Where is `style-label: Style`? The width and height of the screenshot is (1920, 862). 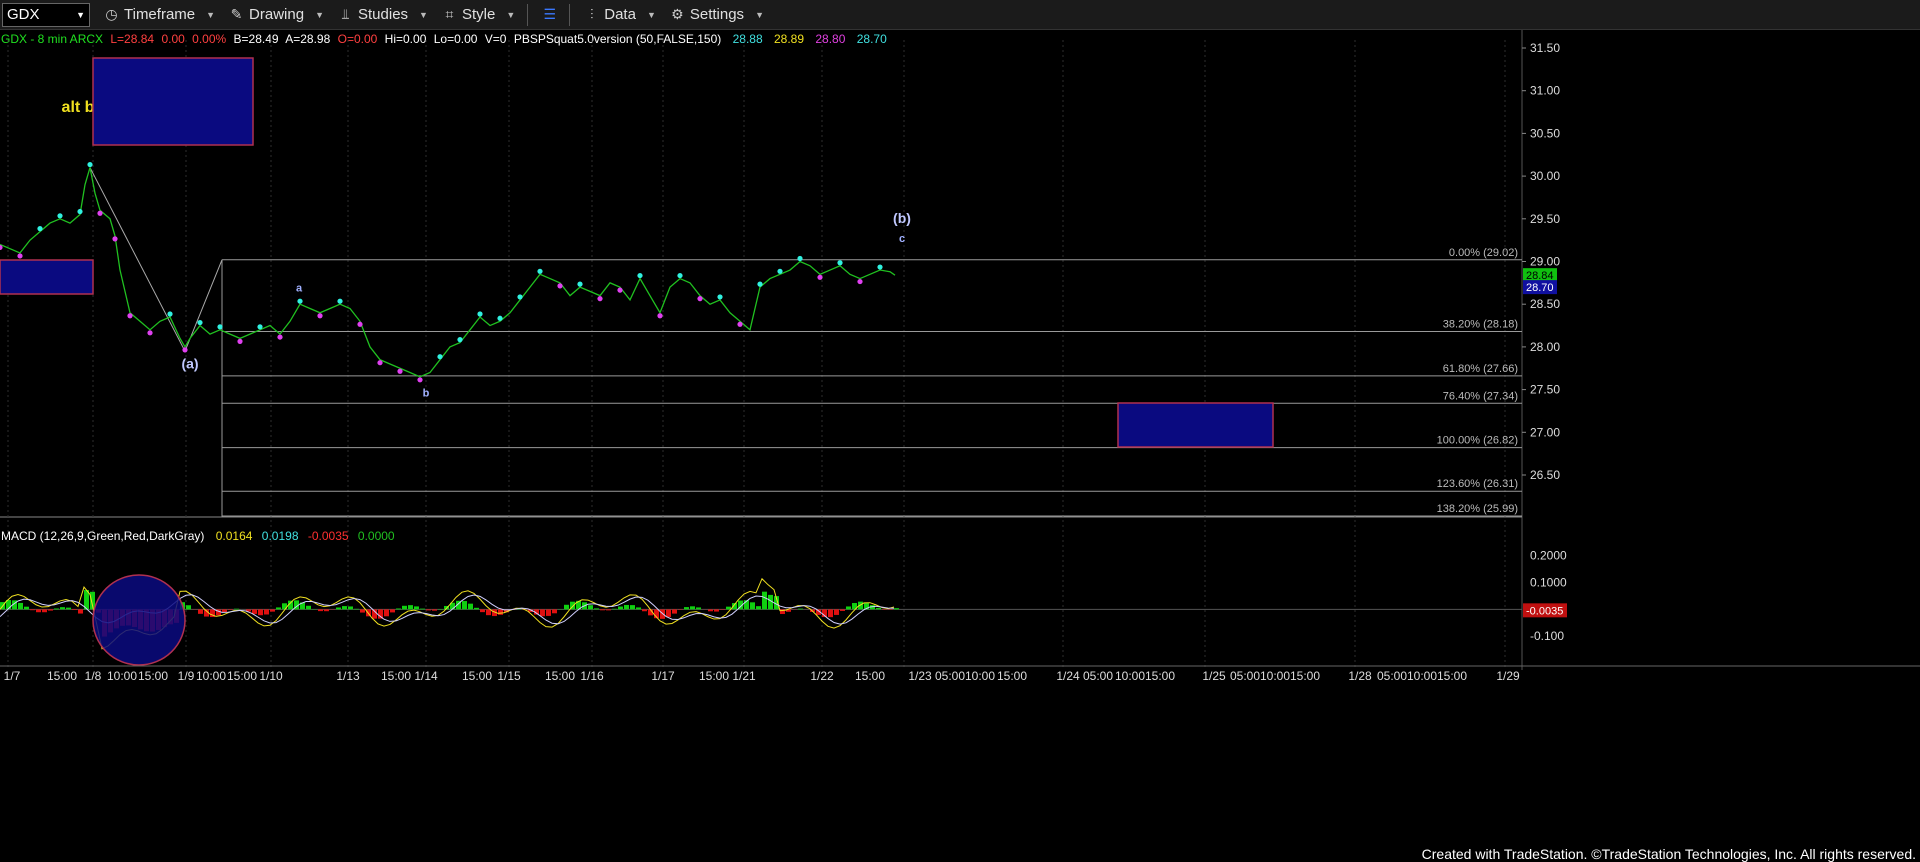 style-label: Style is located at coordinates (478, 14).